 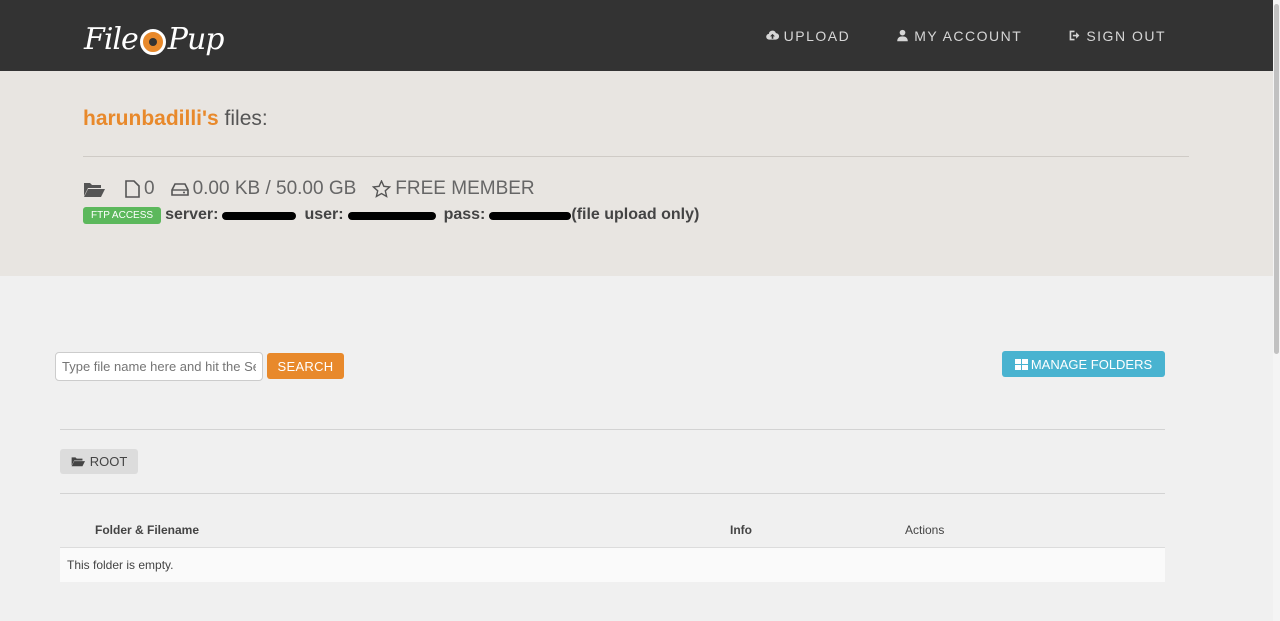 I want to click on search-button: SEARCH, so click(x=305, y=366).